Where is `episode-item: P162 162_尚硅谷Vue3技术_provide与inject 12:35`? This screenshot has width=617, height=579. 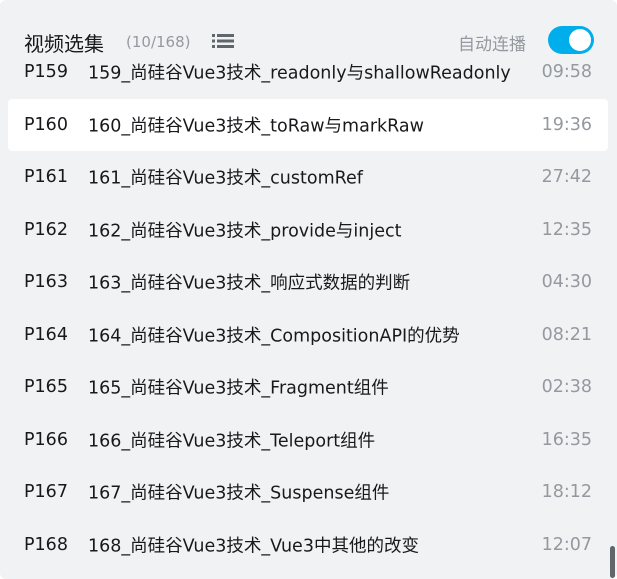
episode-item: P162 162_尚硅谷Vue3技术_provide与inject 12:35 is located at coordinates (308, 230).